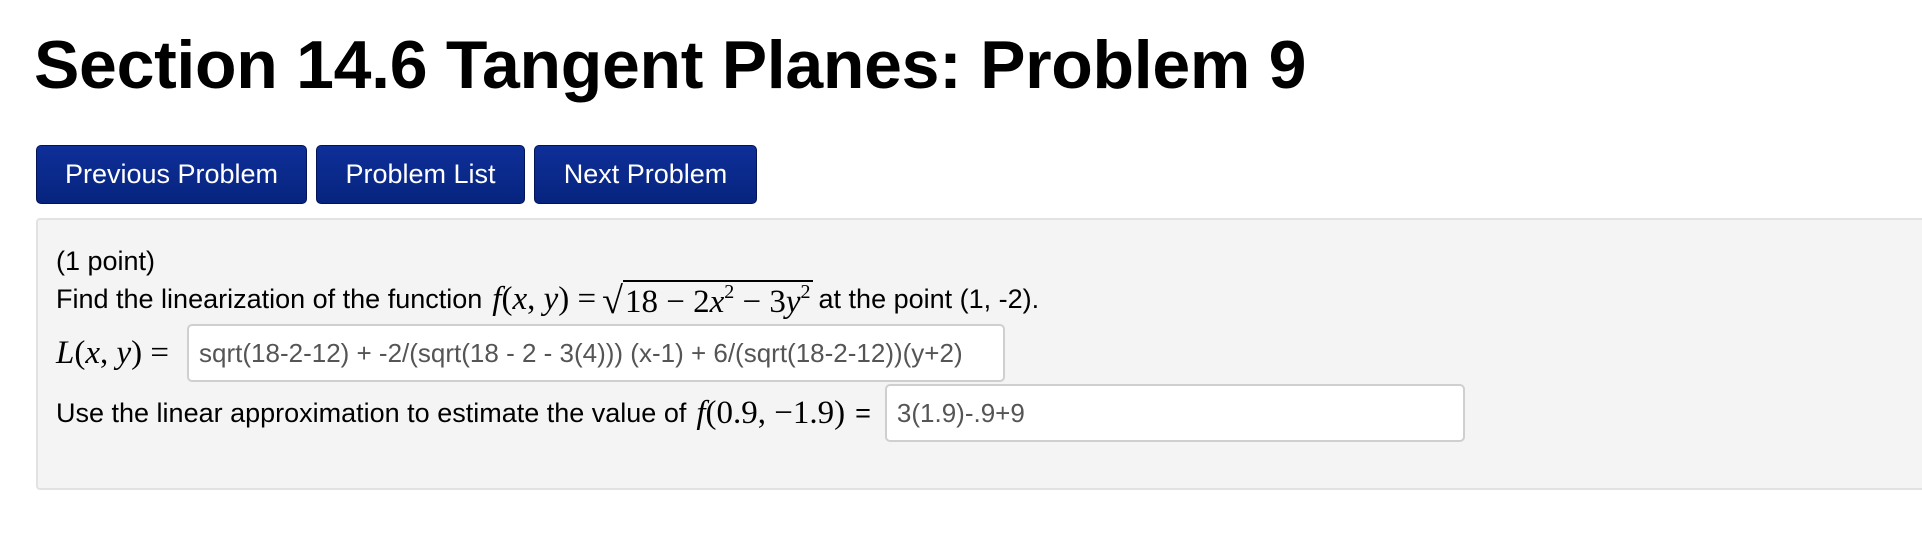 The width and height of the screenshot is (1922, 536). I want to click on previous-problem-button: Previous Problem, so click(171, 174).